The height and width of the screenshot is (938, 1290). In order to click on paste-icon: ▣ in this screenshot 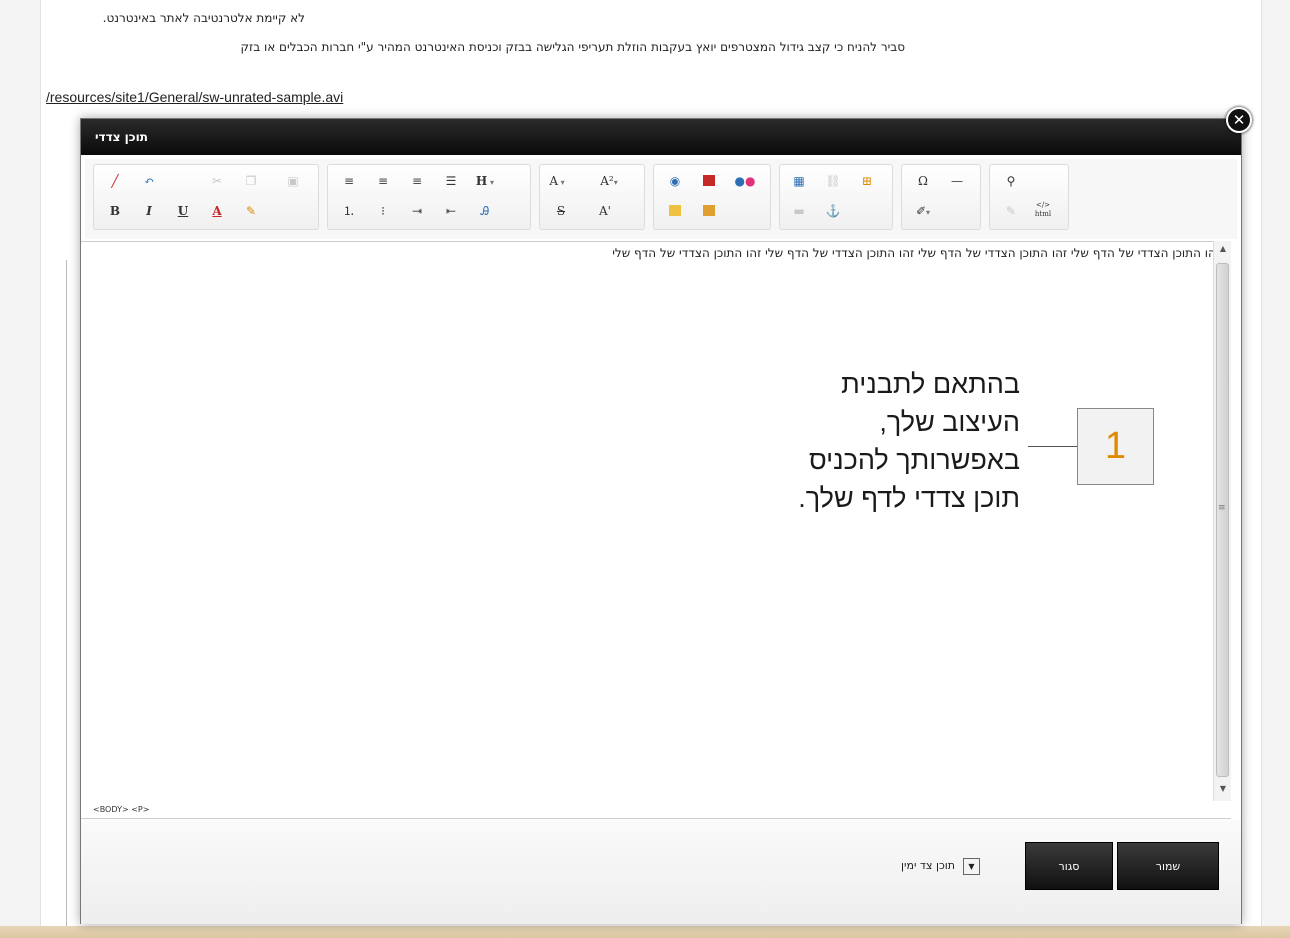, I will do `click(293, 181)`.